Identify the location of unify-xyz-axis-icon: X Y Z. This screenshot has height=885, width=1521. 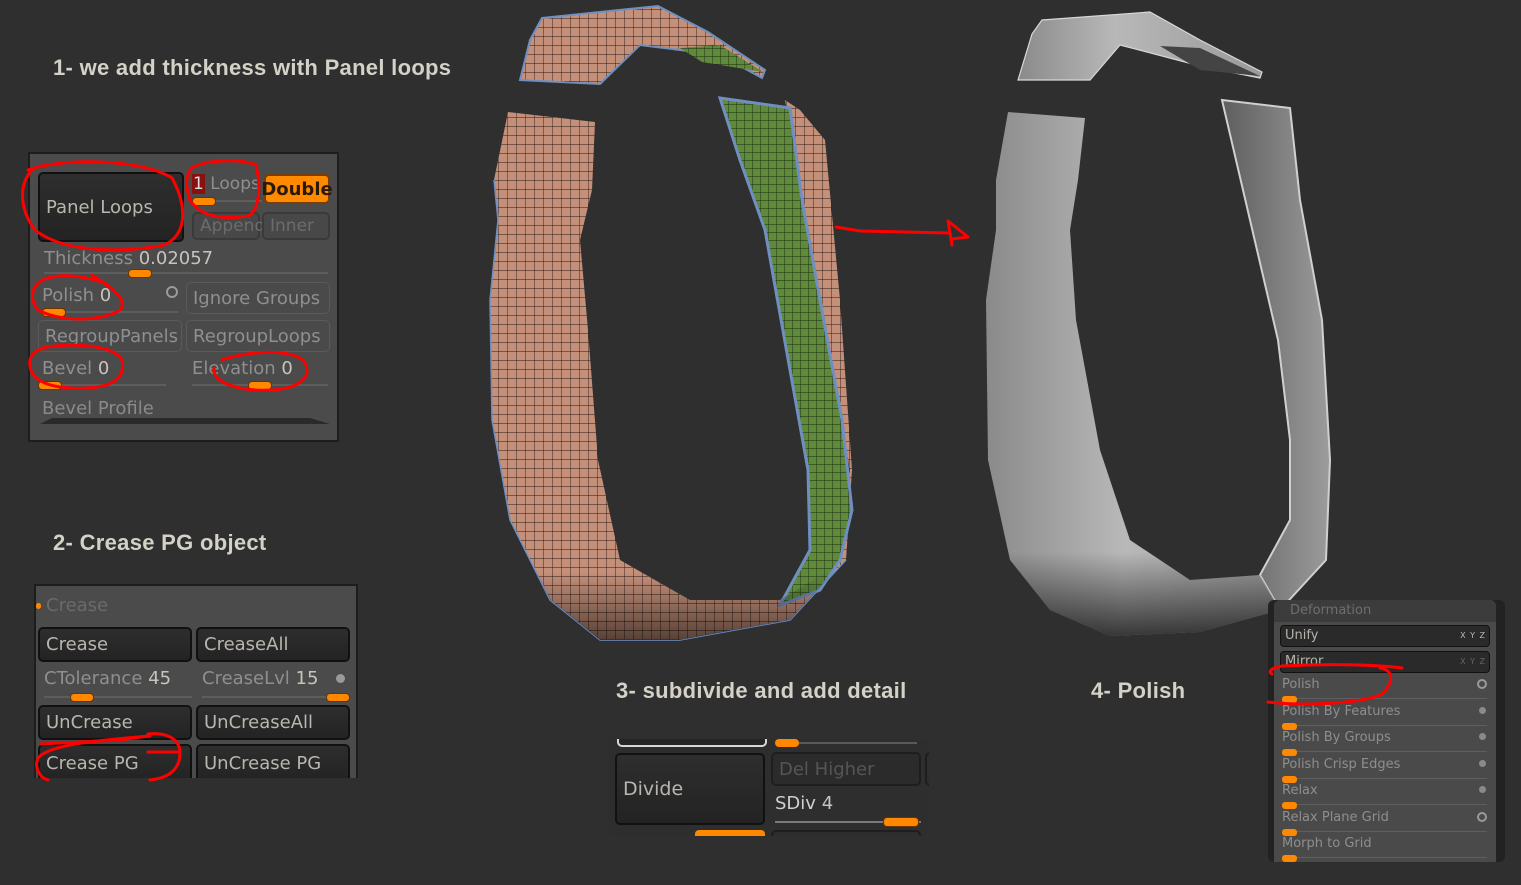
(1473, 635).